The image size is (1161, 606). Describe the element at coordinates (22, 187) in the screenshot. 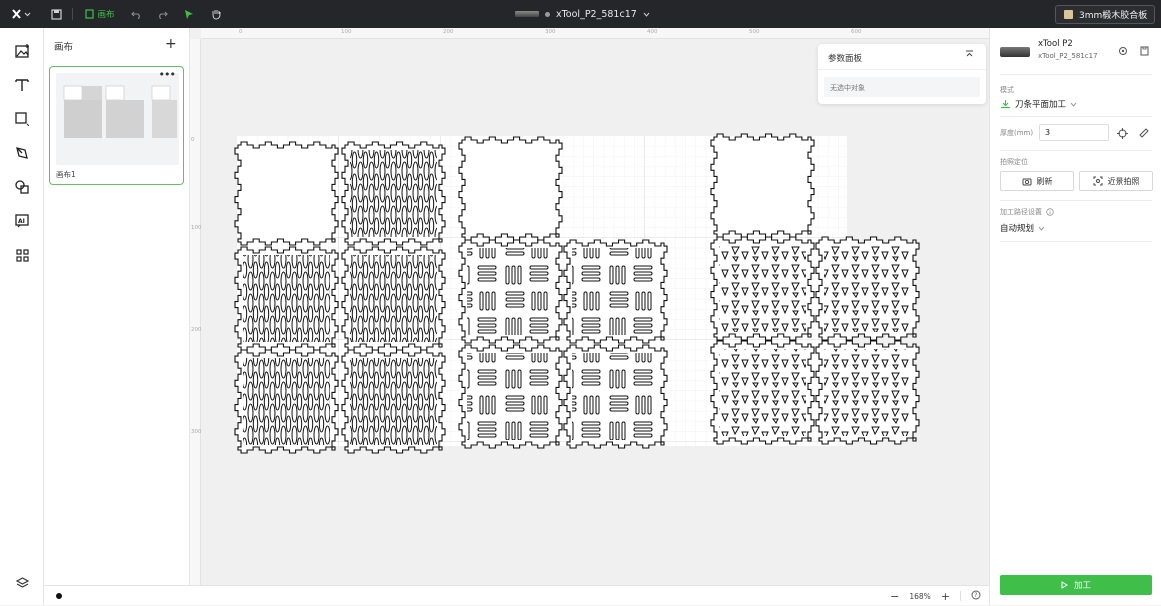

I see `element-tool` at that location.